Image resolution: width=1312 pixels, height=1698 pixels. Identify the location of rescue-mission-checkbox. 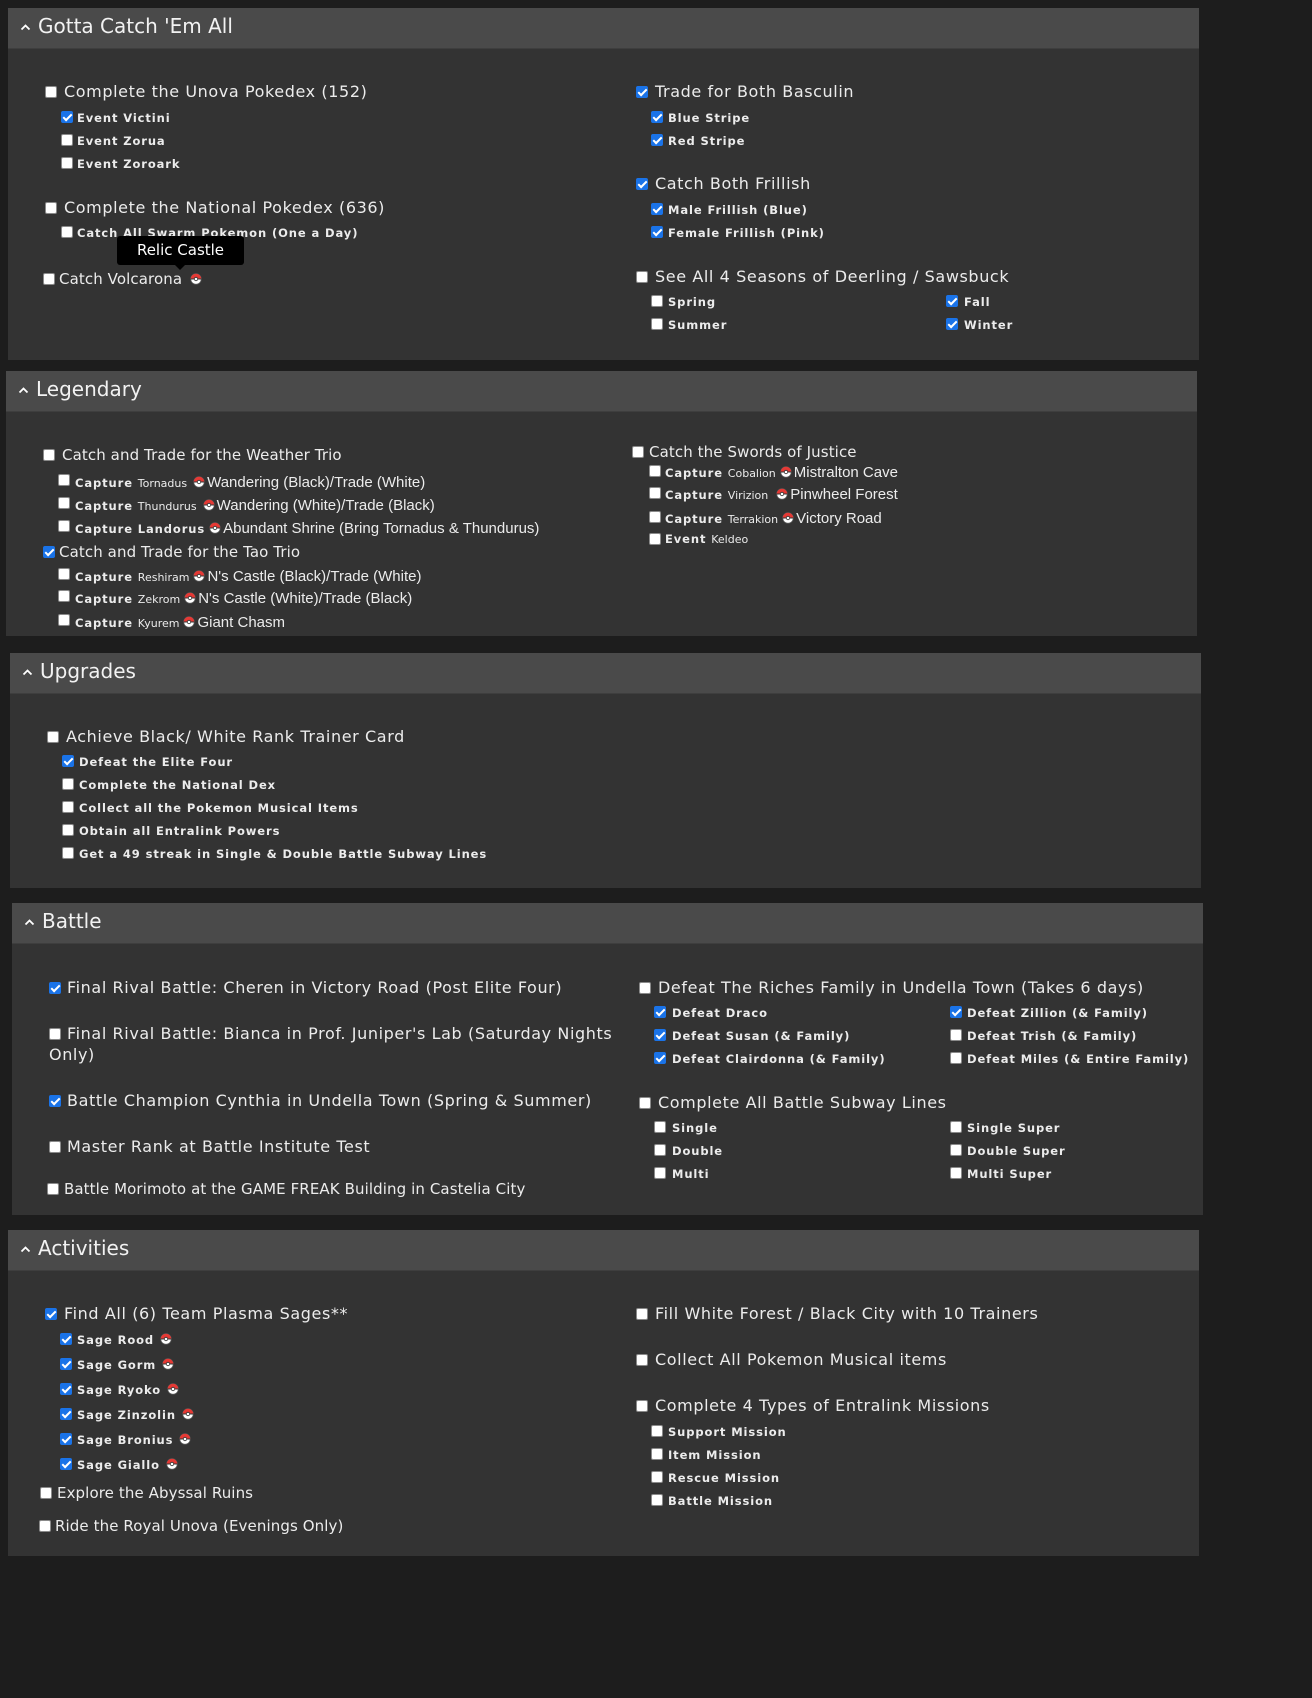
(657, 1477).